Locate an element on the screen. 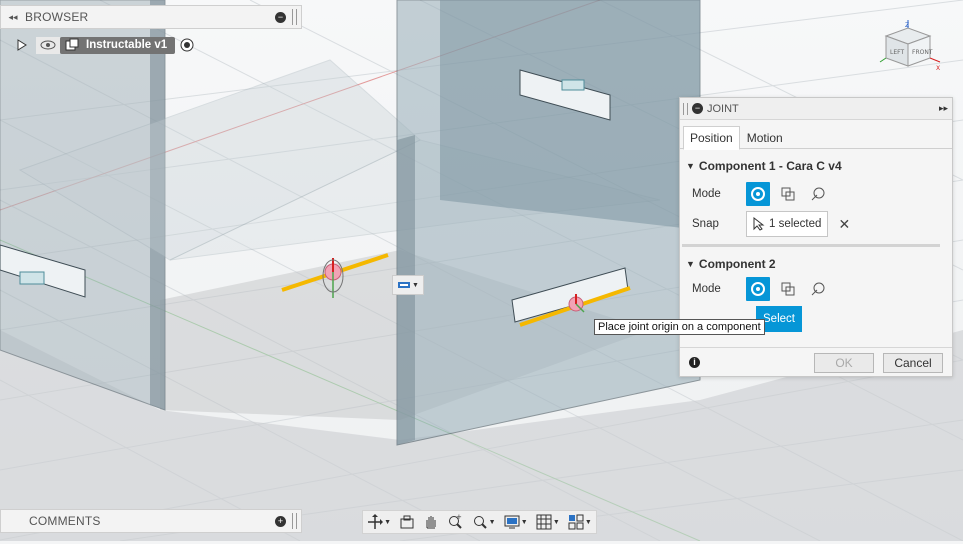 The image size is (963, 544). navigation-toolbar: ▼ + ▼ ▼ ▼ ▼ is located at coordinates (479, 522).